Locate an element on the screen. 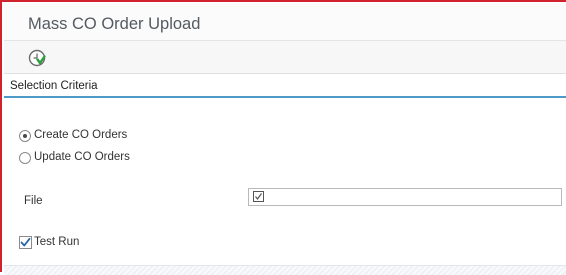 Image resolution: width=566 pixels, height=275 pixels. radio-selected-icon is located at coordinates (25, 136).